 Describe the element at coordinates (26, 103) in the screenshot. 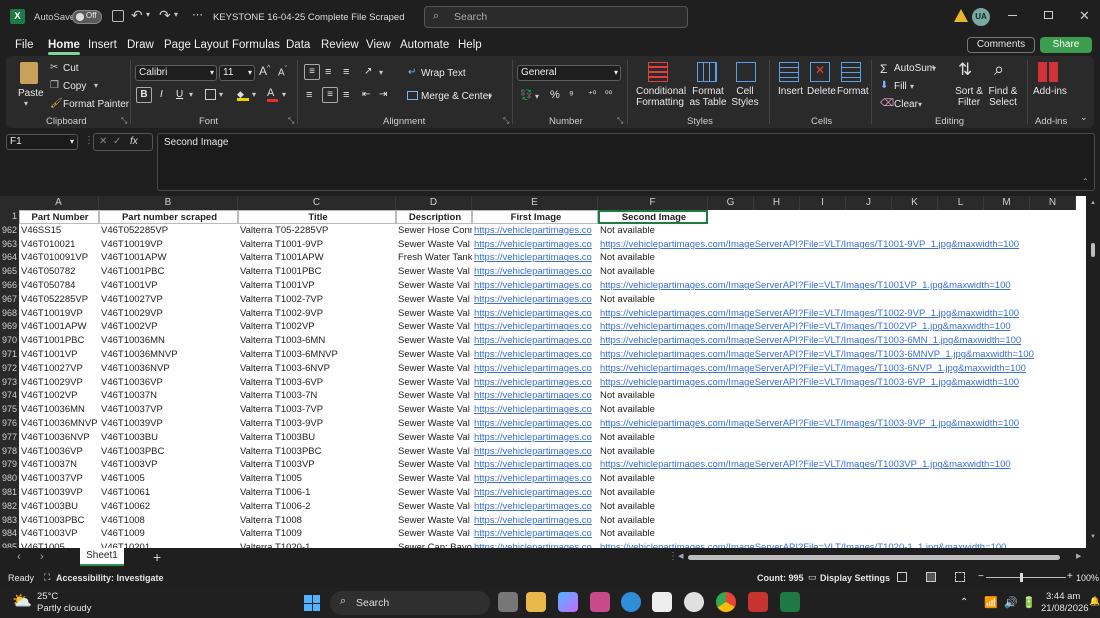

I see `paste-dropdown-icon: ▾` at that location.